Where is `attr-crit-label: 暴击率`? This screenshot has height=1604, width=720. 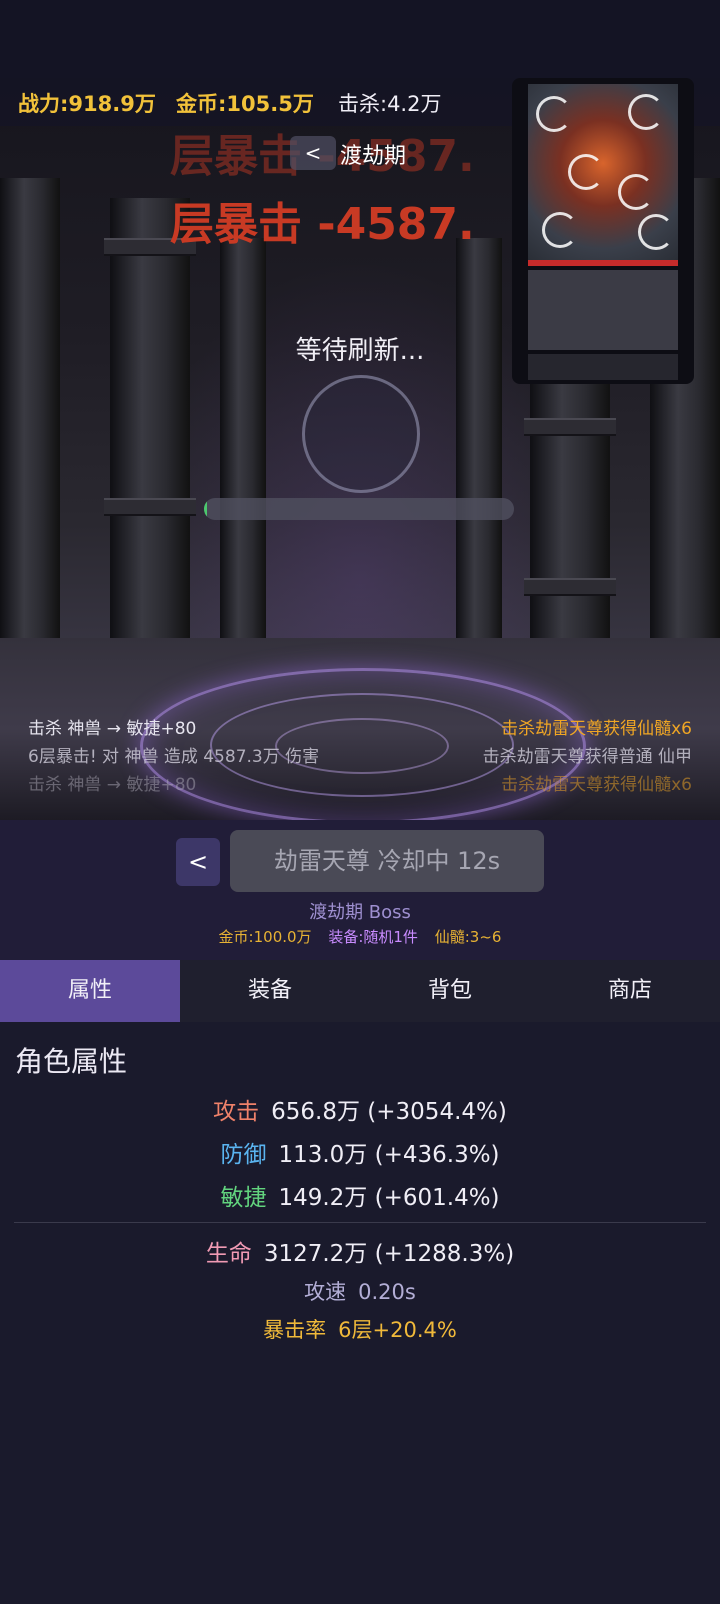 attr-crit-label: 暴击率 is located at coordinates (295, 1330).